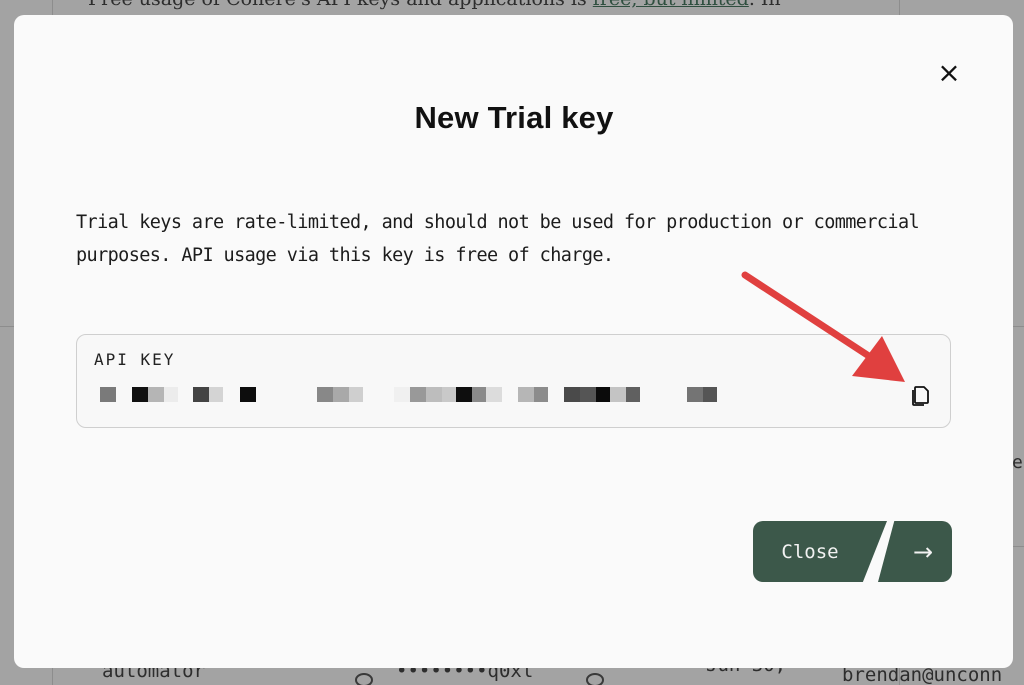  What do you see at coordinates (1017, 462) in the screenshot?
I see `background-side-text: e` at bounding box center [1017, 462].